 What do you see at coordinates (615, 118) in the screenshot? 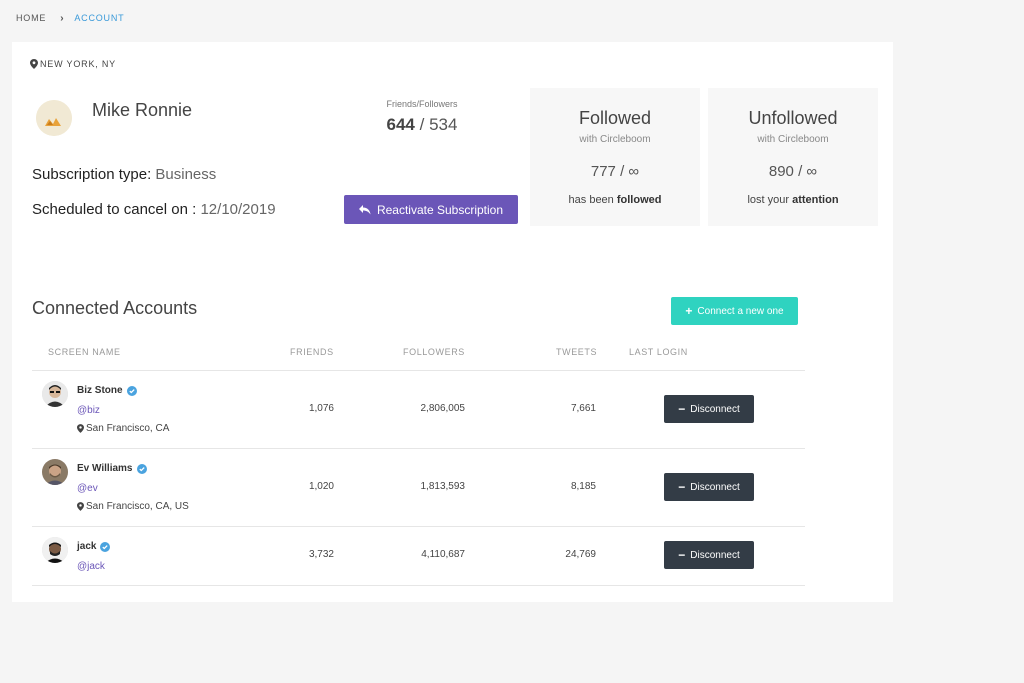
I see `followed-title: Followed` at bounding box center [615, 118].